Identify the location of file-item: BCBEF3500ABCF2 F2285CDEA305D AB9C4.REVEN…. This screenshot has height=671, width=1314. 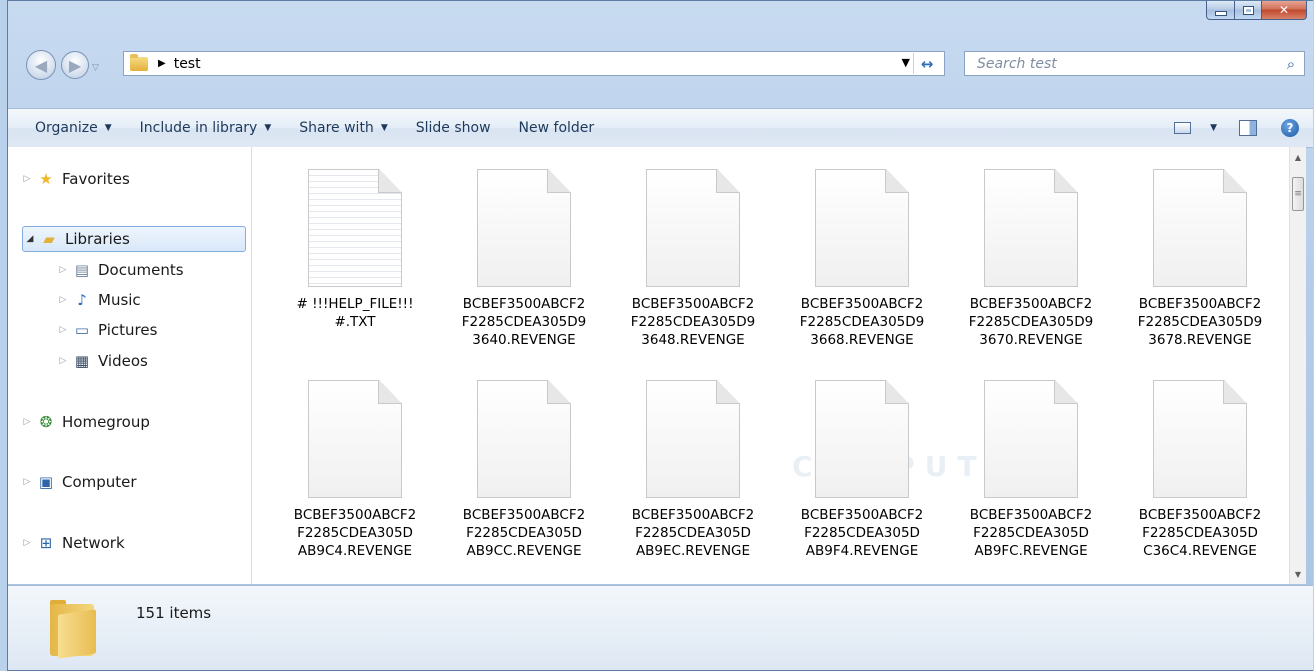
(355, 470).